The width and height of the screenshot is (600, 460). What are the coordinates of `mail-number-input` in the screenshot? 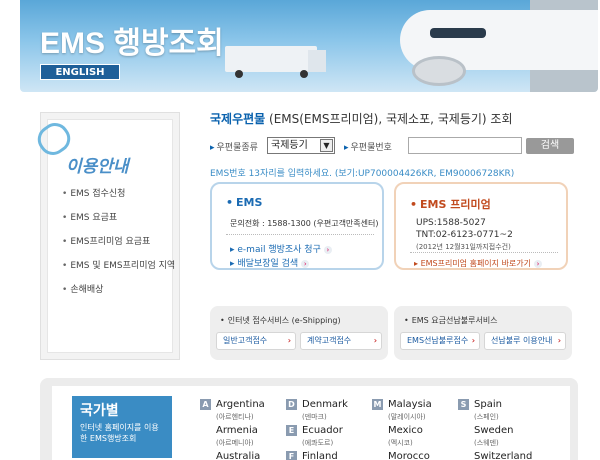 It's located at (465, 145).